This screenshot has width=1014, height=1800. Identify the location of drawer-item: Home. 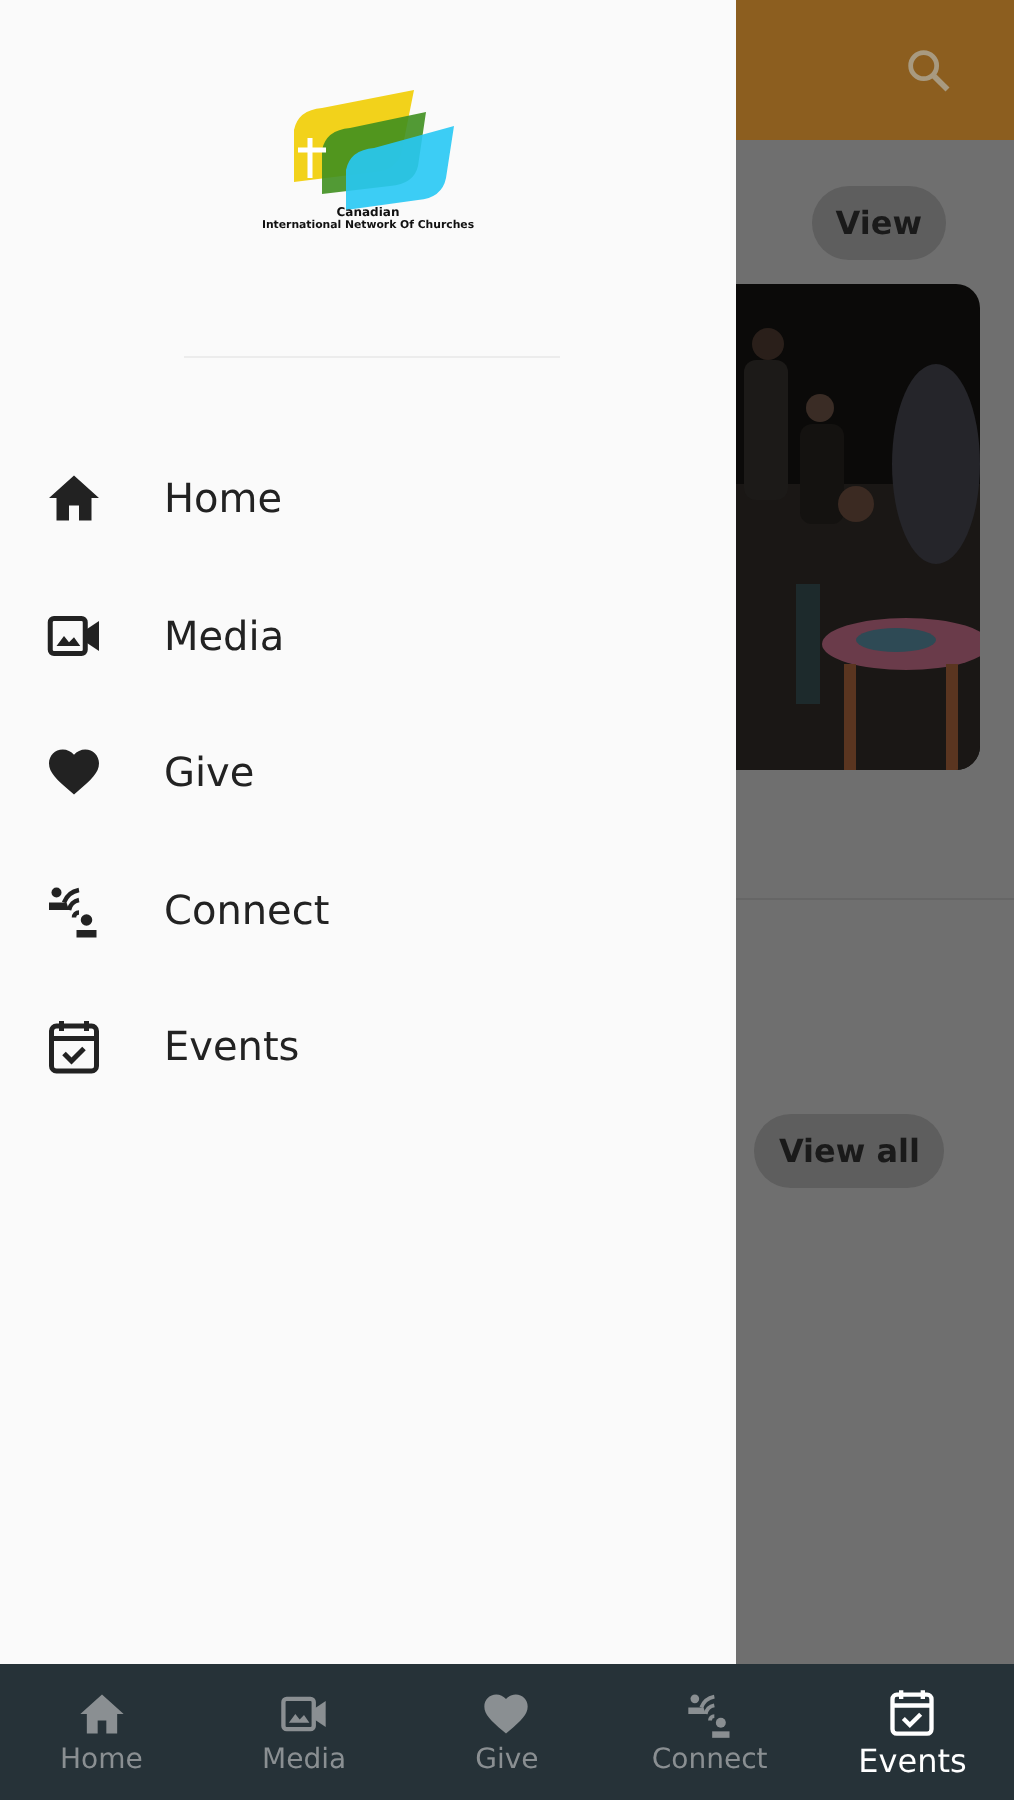
(368, 498).